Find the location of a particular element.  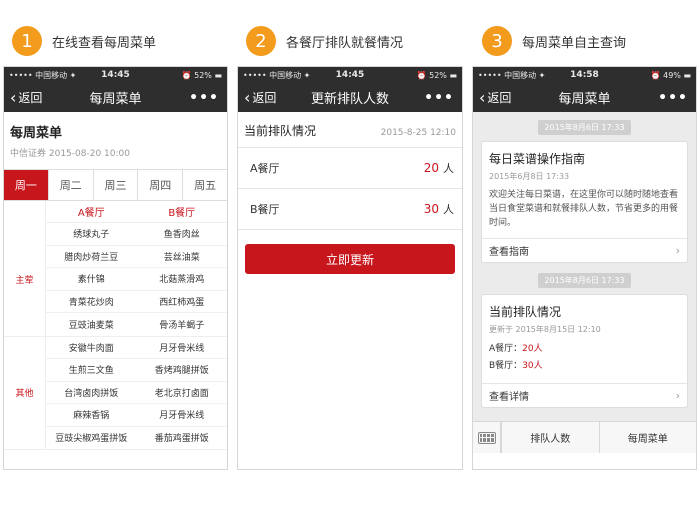

step-caption: 各餐厅排队就餐情况 is located at coordinates (345, 43).